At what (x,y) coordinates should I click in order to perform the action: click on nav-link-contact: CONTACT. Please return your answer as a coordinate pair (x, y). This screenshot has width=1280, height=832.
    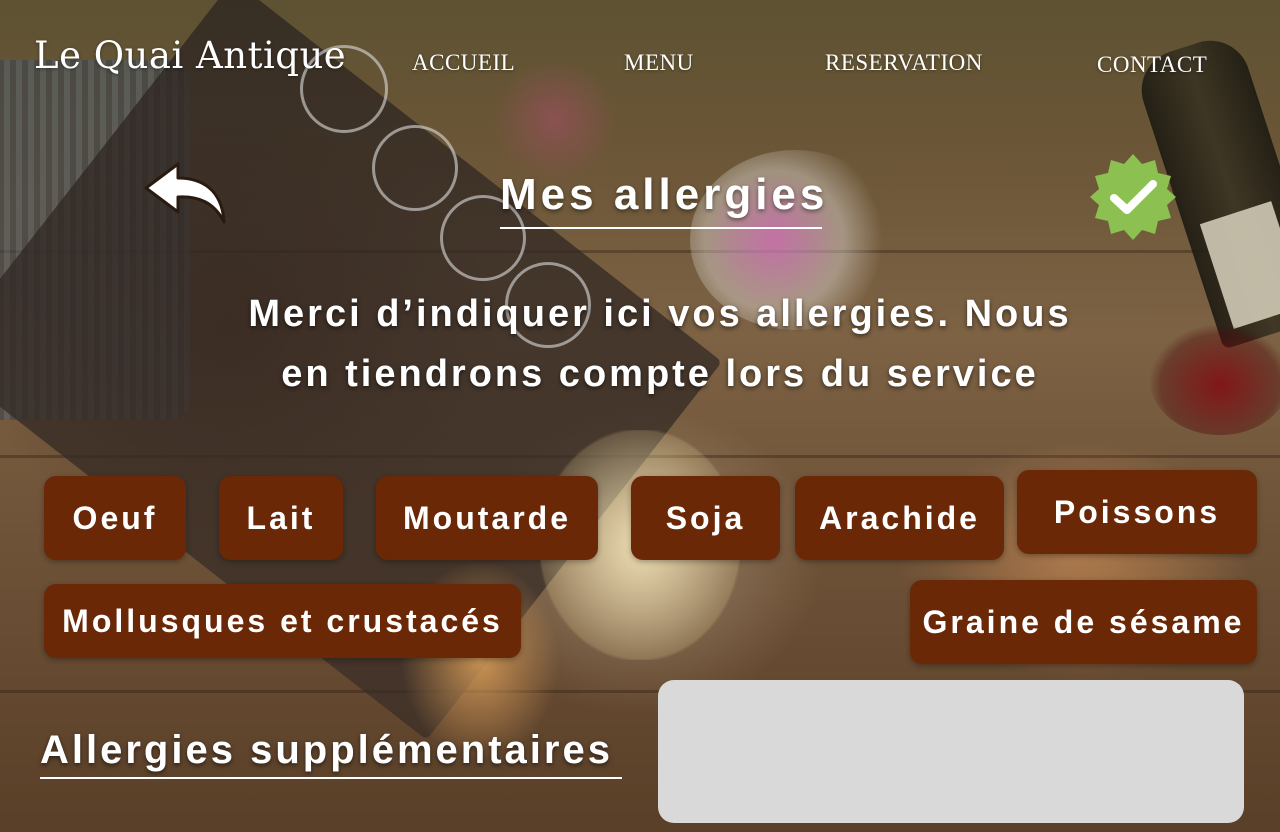
    Looking at the image, I should click on (1152, 65).